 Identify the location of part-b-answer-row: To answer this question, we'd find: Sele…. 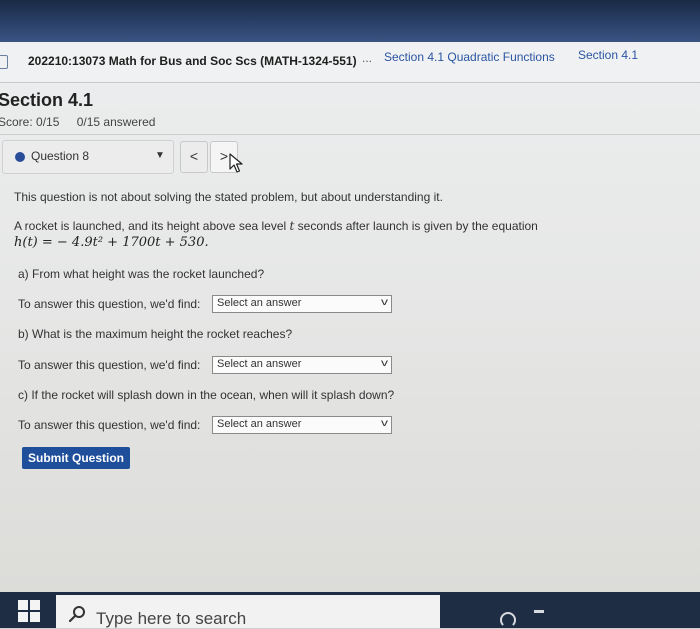
(208, 366).